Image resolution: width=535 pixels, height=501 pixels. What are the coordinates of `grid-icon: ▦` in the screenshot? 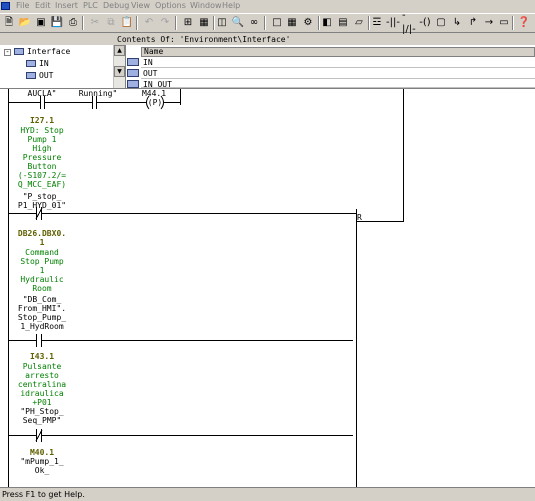 It's located at (292, 23).